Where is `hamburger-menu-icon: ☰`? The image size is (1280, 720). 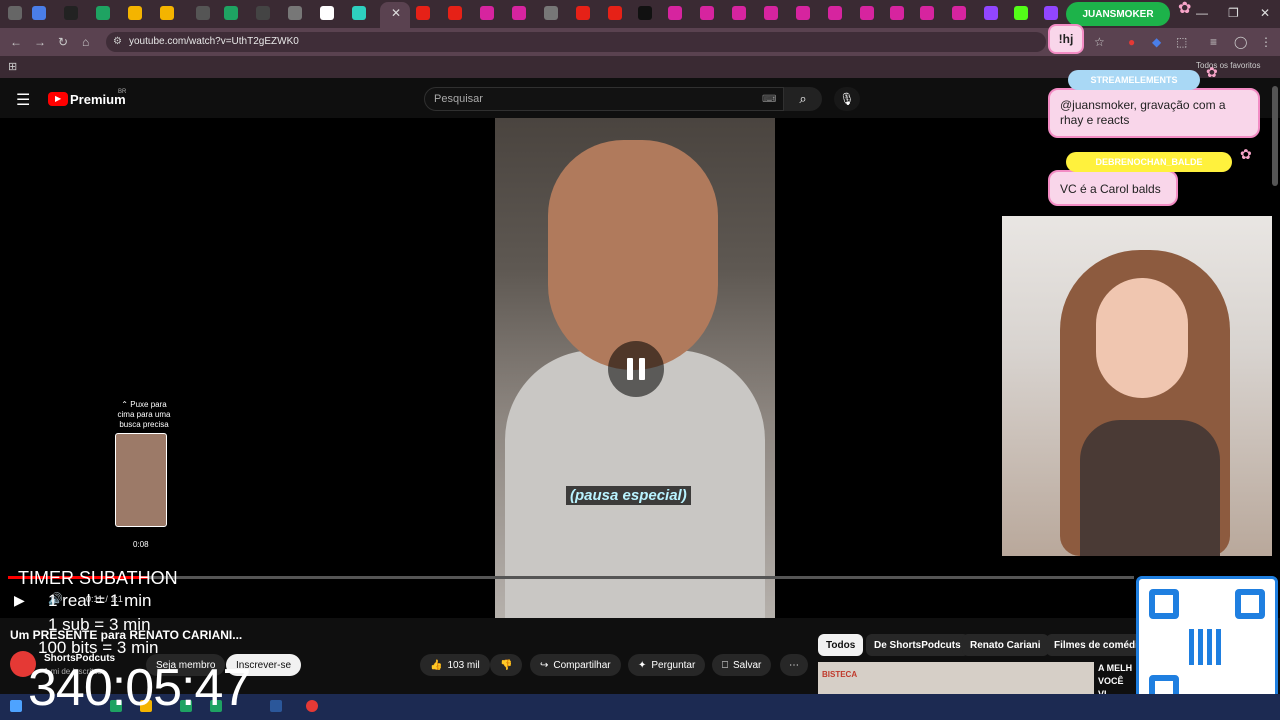 hamburger-menu-icon: ☰ is located at coordinates (23, 100).